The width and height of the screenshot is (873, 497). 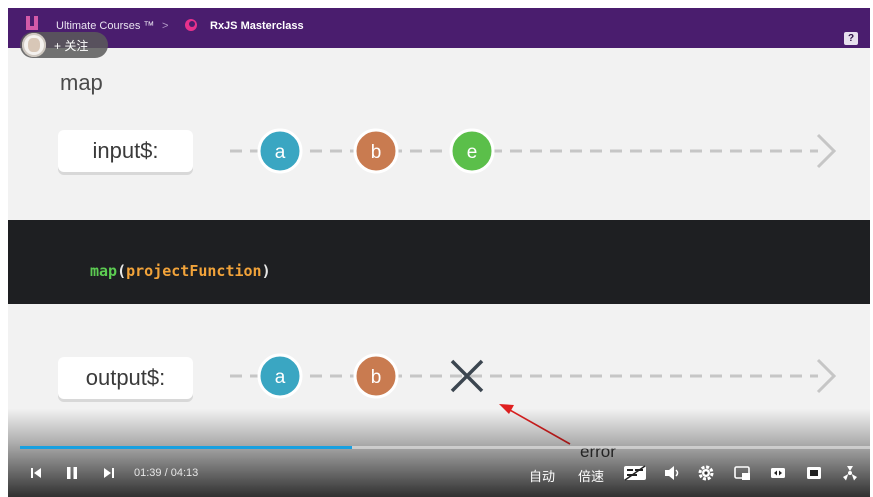 What do you see at coordinates (591, 475) in the screenshot?
I see `speed-button: 倍速` at bounding box center [591, 475].